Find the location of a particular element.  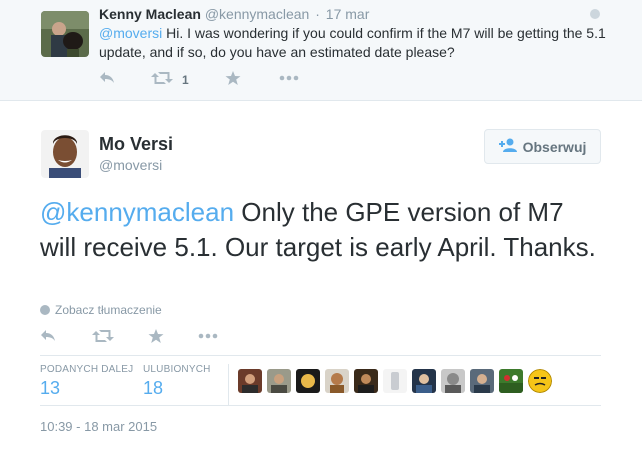

stats-separator is located at coordinates (228, 385).